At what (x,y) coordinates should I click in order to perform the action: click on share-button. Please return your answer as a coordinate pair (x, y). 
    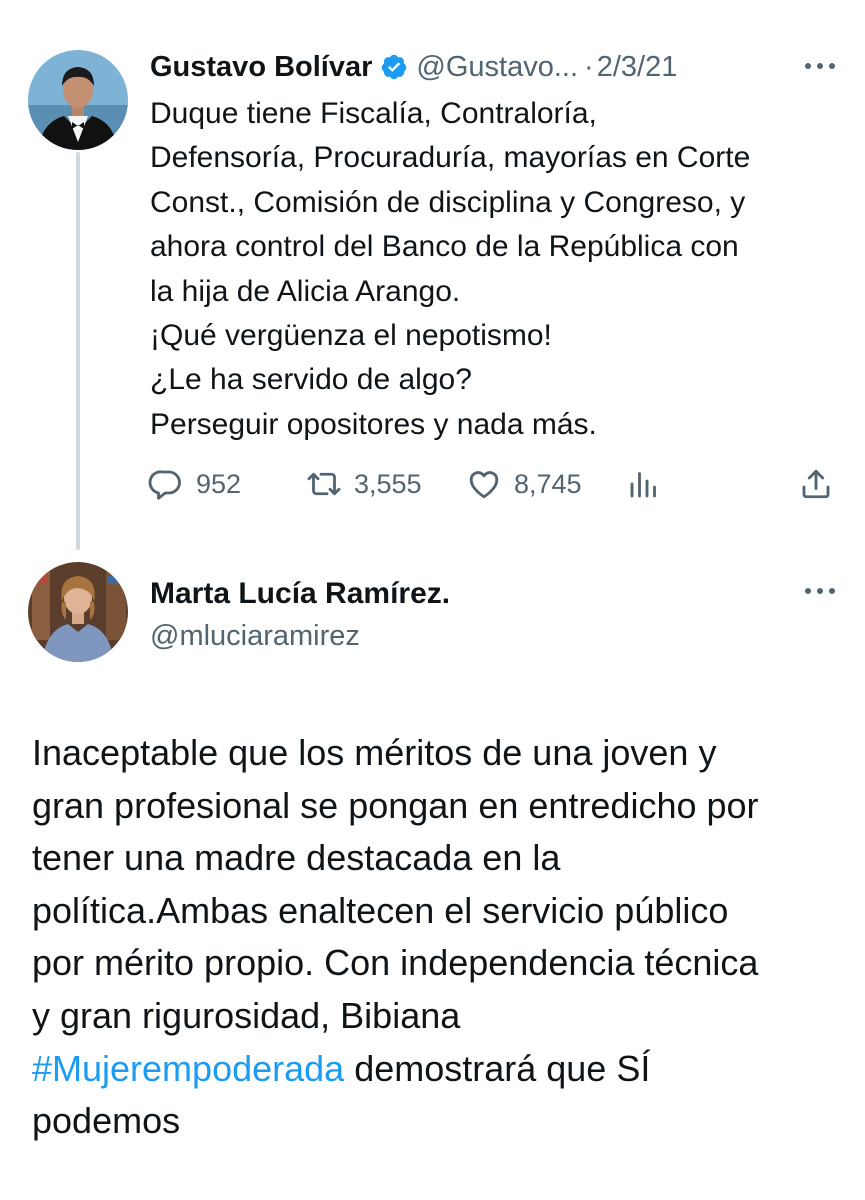
    Looking at the image, I should click on (816, 484).